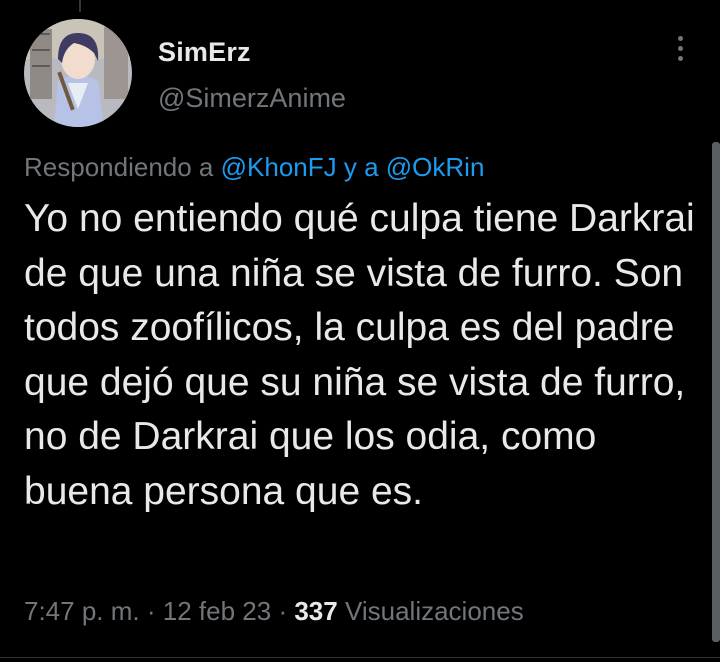 Image resolution: width=720 pixels, height=662 pixels. I want to click on tweet-date: 12 feb 23, so click(217, 611).